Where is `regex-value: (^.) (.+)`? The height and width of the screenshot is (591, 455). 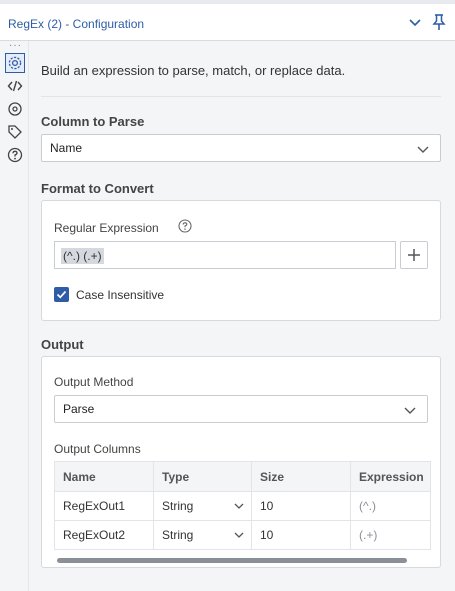 regex-value: (^.) (.+) is located at coordinates (82, 256).